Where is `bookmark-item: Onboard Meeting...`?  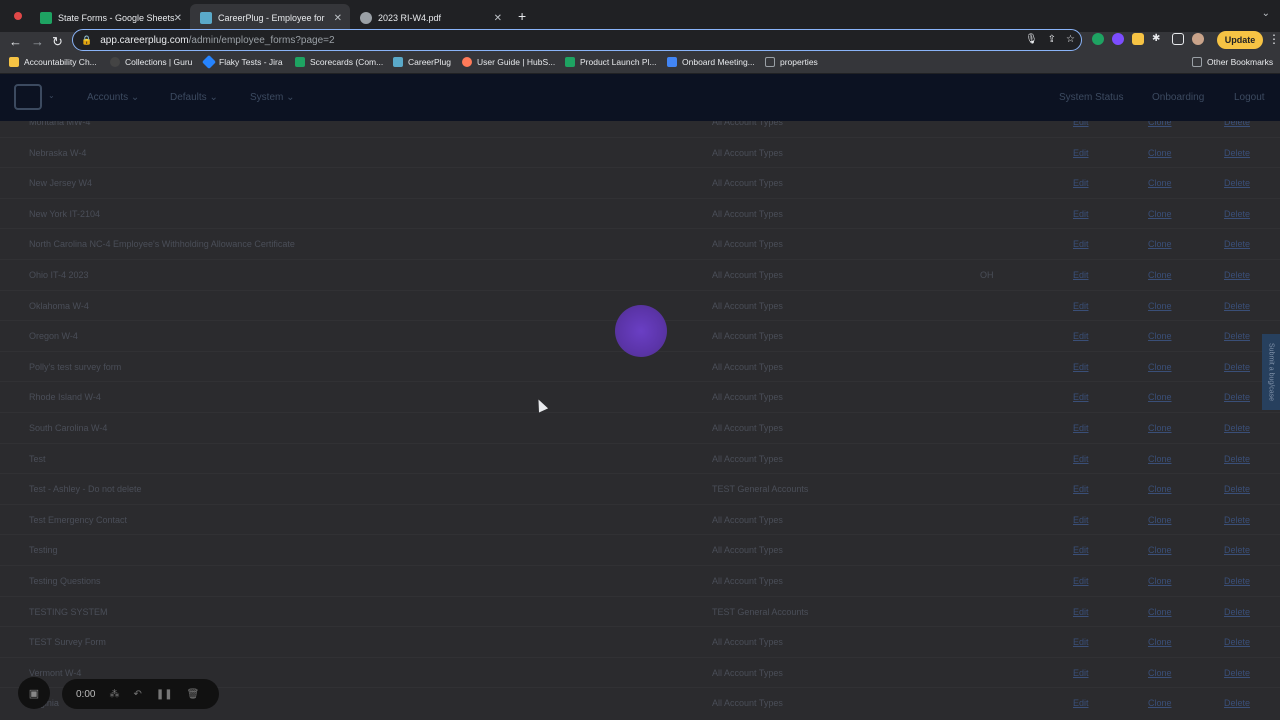
bookmark-item: Onboard Meeting... is located at coordinates (711, 62).